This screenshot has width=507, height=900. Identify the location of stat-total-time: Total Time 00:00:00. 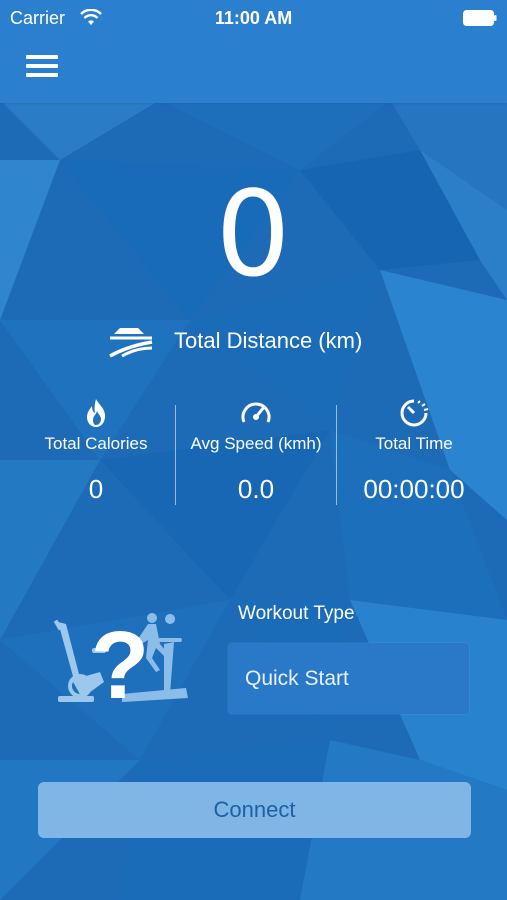
(414, 451).